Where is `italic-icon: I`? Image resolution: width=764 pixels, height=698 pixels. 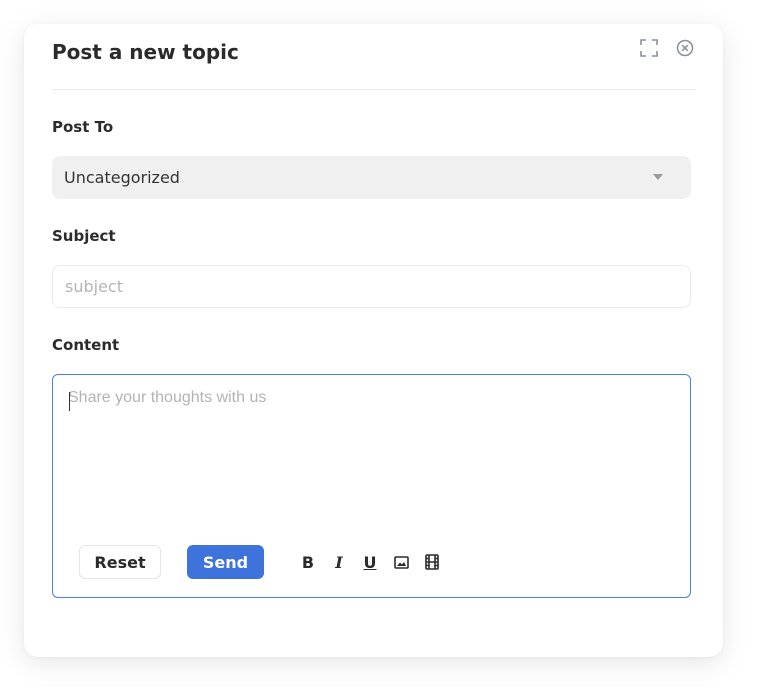 italic-icon: I is located at coordinates (339, 562).